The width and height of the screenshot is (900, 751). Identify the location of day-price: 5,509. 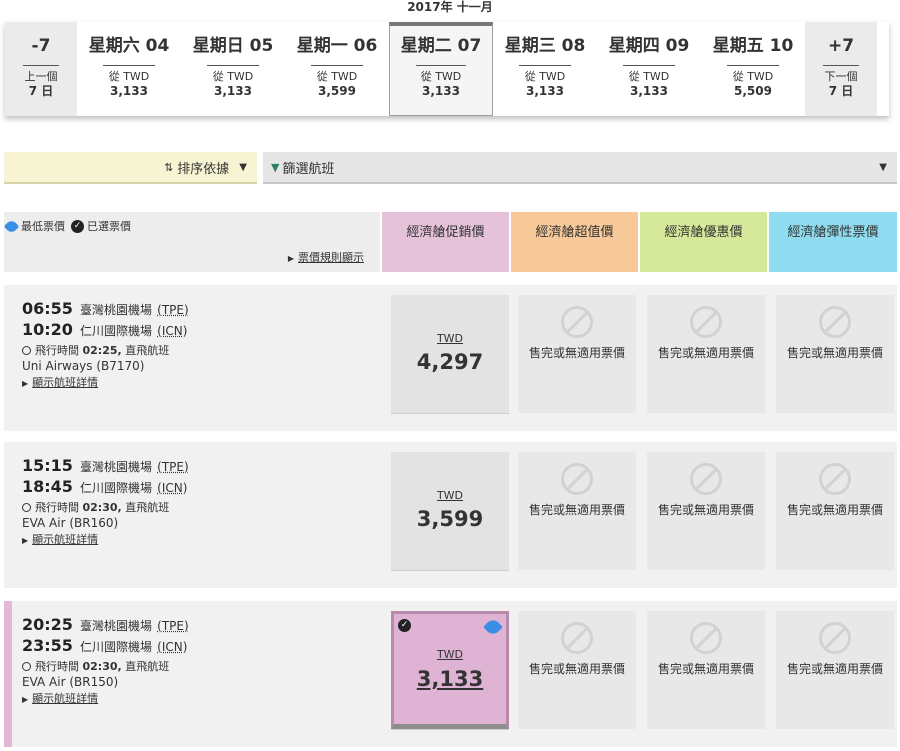
(753, 91).